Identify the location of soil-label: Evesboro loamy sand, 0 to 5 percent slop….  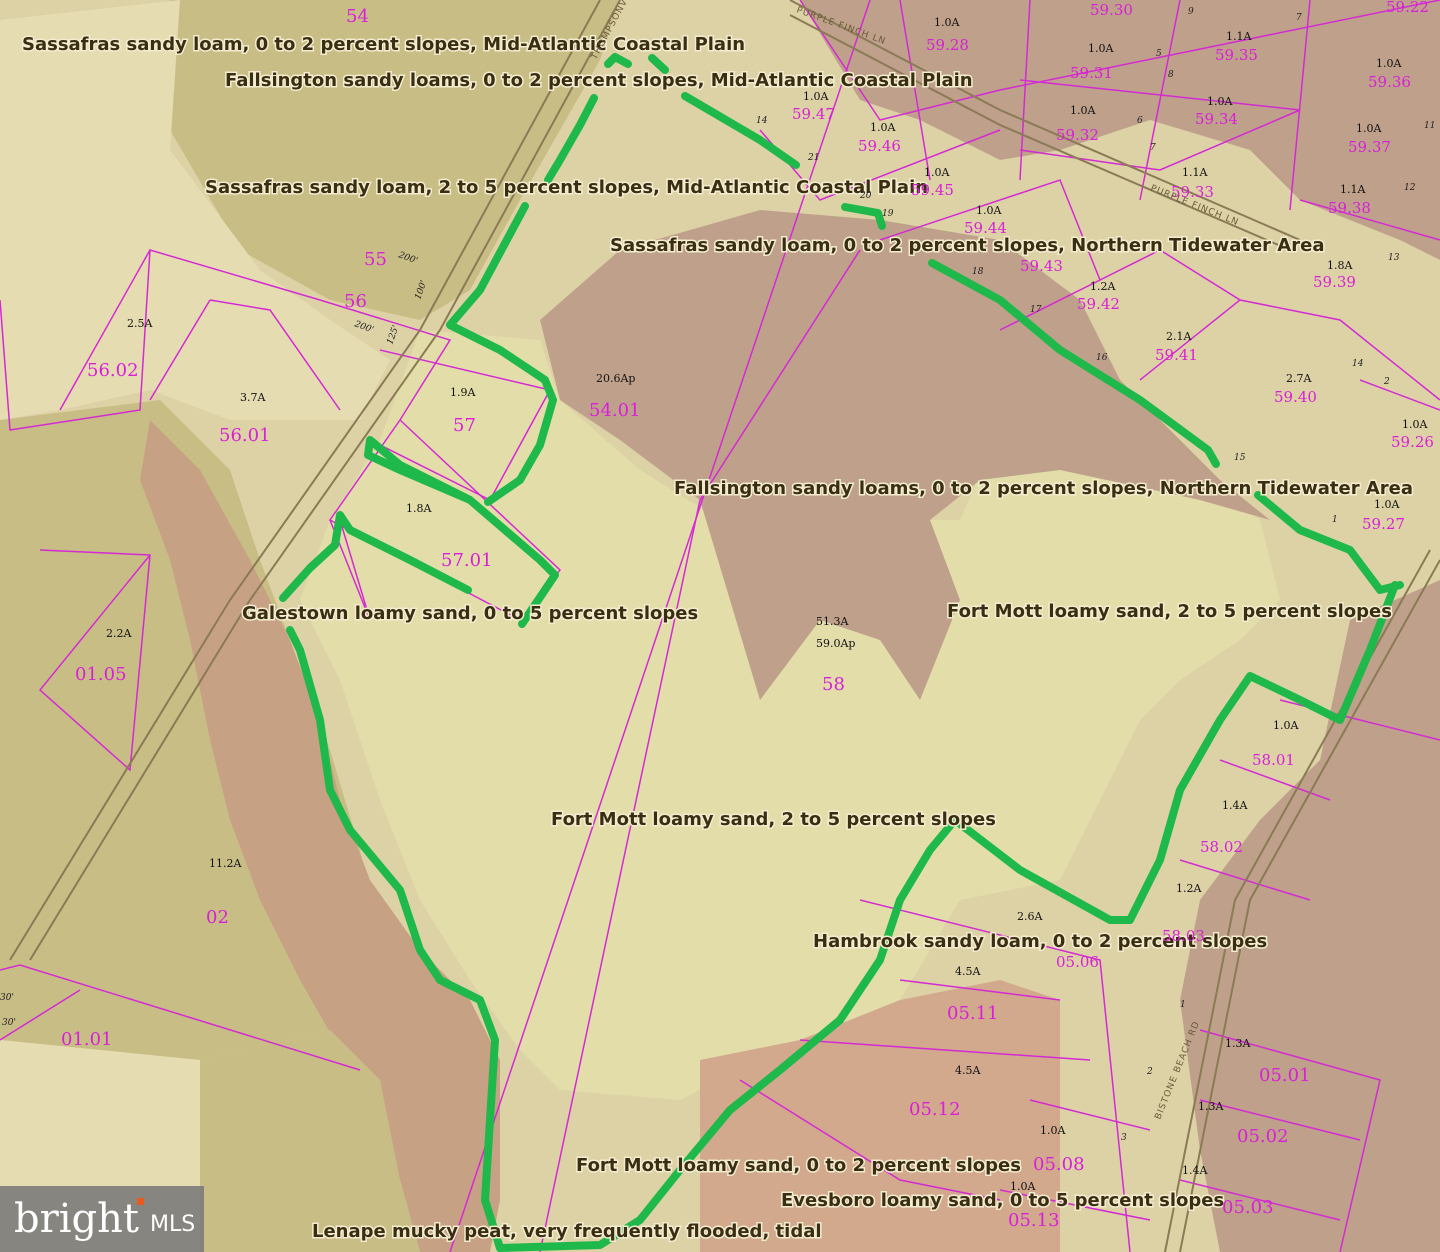
(1002, 1200).